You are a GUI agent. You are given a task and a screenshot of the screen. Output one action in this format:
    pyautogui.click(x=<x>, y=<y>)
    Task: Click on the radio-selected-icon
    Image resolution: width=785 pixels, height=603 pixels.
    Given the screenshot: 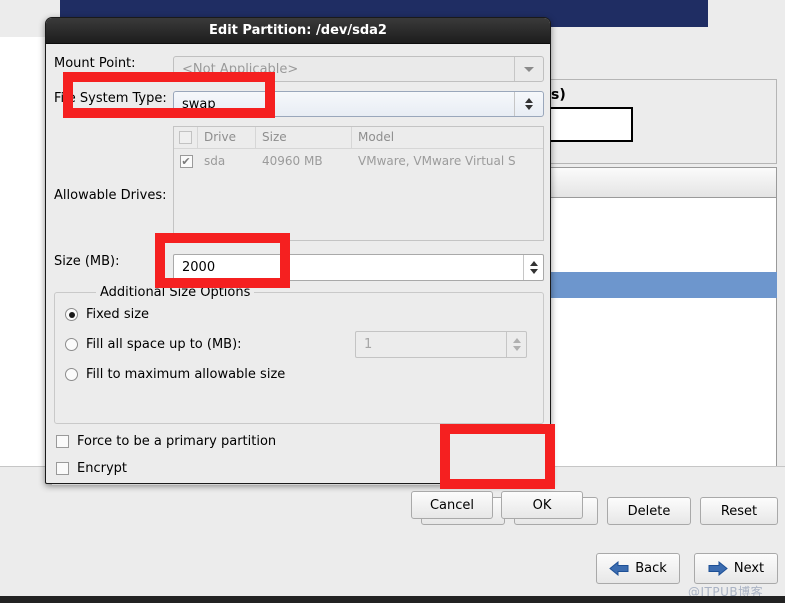 What is the action you would take?
    pyautogui.click(x=71, y=314)
    